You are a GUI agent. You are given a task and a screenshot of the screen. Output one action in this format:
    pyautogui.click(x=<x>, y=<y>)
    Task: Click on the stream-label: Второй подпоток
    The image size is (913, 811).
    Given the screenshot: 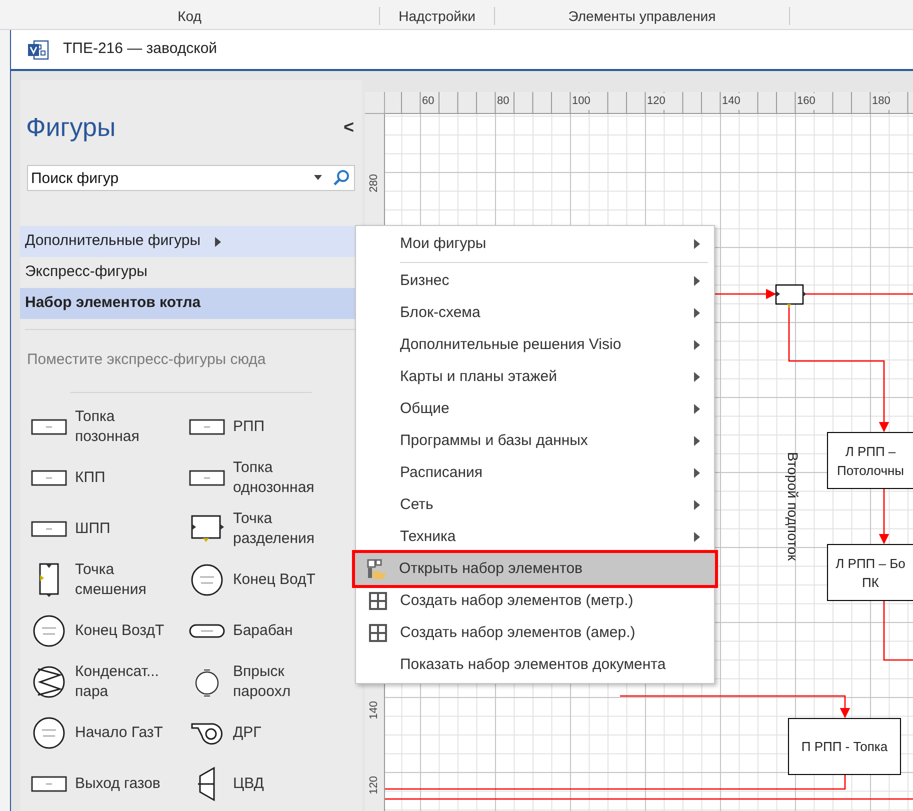 What is the action you would take?
    pyautogui.click(x=793, y=506)
    